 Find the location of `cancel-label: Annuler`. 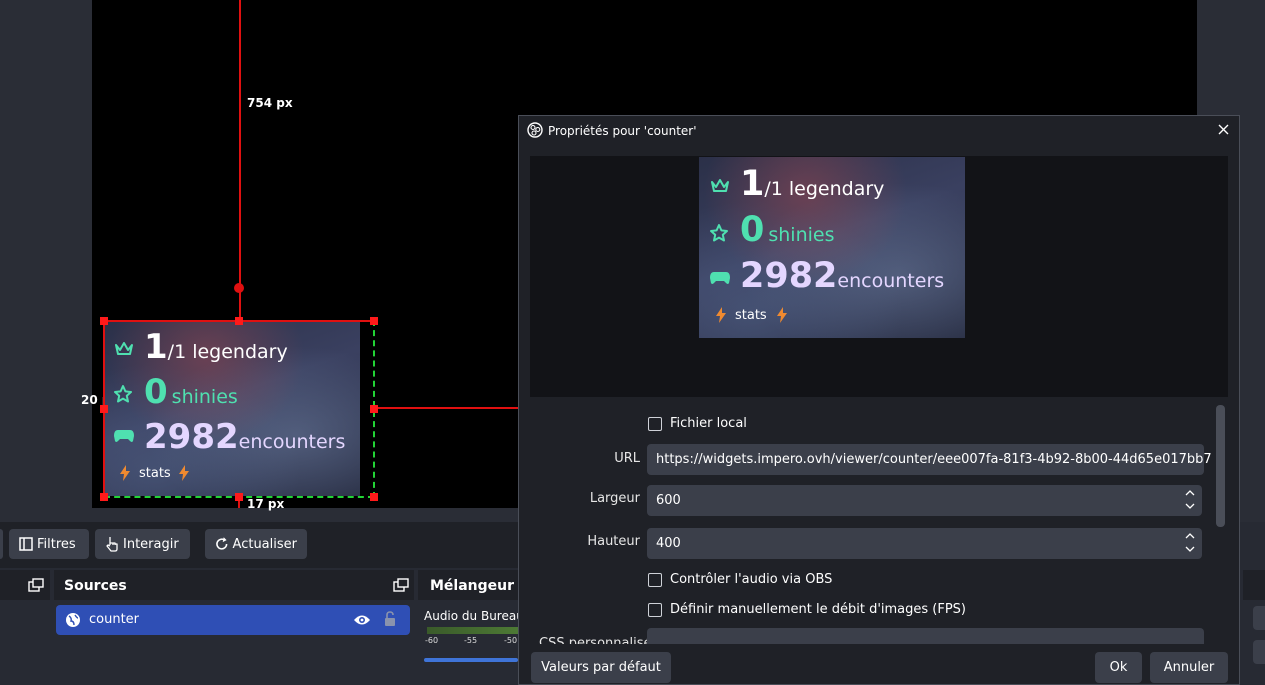

cancel-label: Annuler is located at coordinates (1189, 667).